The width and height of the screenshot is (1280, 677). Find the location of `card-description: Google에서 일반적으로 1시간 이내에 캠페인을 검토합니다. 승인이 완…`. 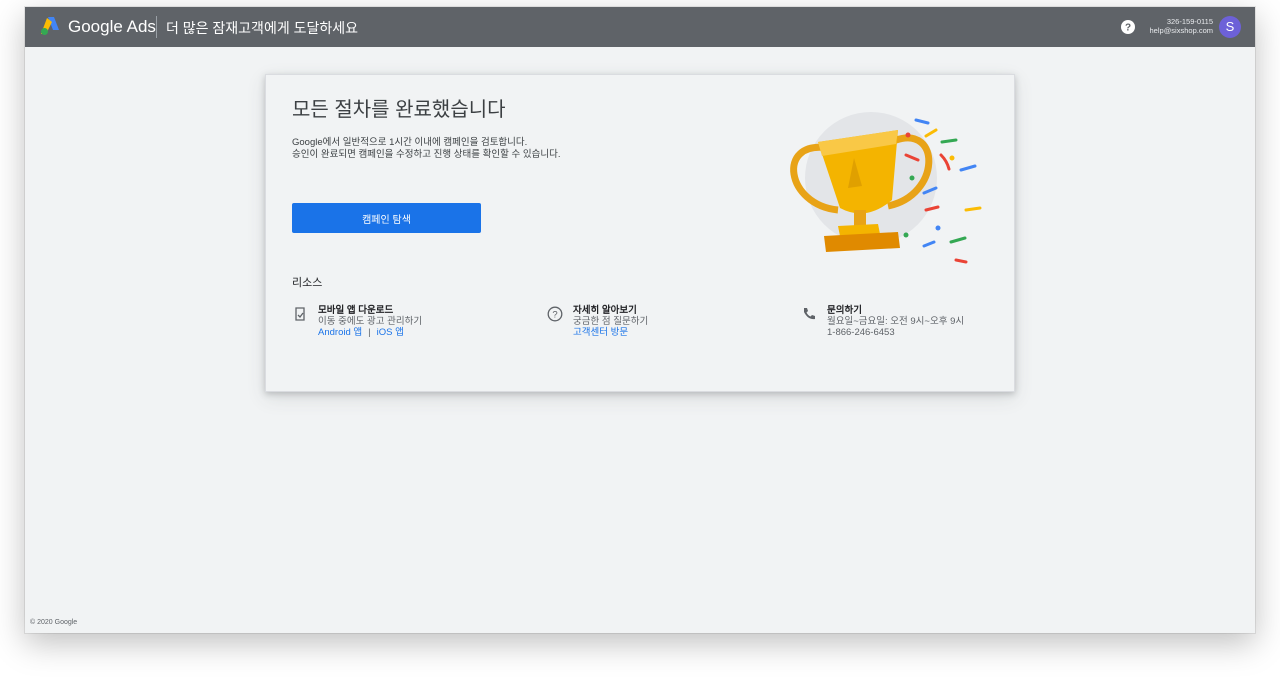

card-description: Google에서 일반적으로 1시간 이내에 캠페인을 검토합니다. 승인이 완… is located at coordinates (426, 149).